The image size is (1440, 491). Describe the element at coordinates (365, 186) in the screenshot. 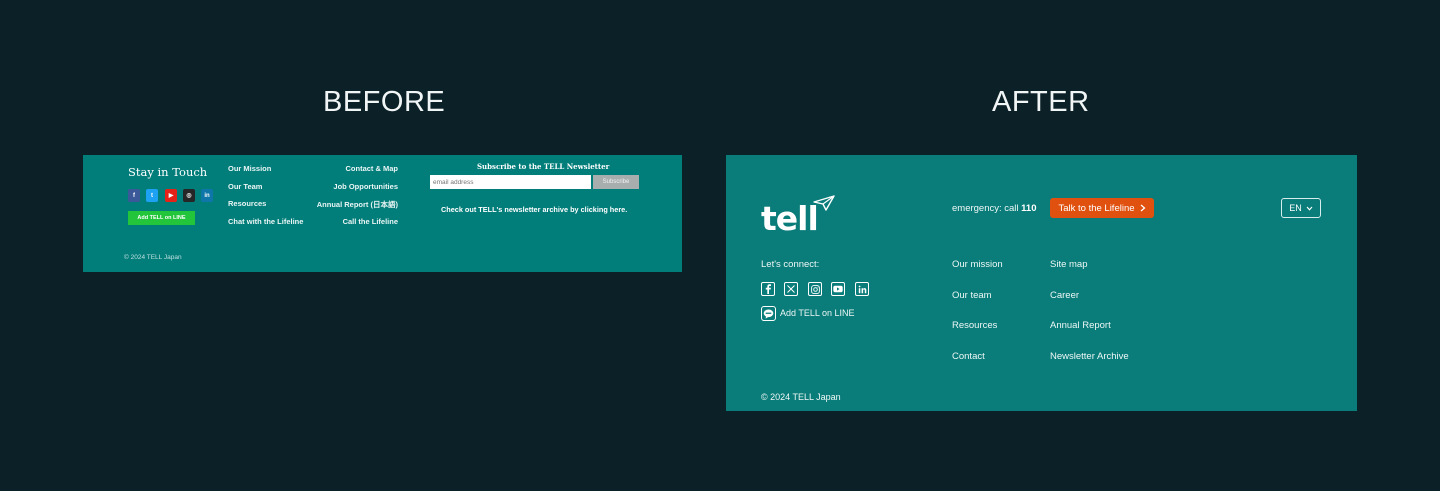

I see `link-job-opportunities: Job Opportunities` at that location.